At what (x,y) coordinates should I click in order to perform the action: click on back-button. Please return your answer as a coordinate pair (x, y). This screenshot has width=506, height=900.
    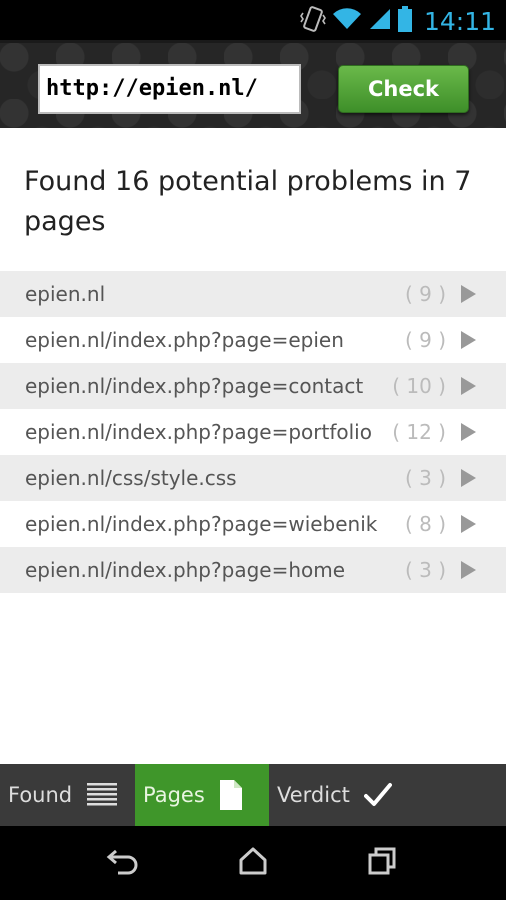
    Looking at the image, I should click on (124, 863).